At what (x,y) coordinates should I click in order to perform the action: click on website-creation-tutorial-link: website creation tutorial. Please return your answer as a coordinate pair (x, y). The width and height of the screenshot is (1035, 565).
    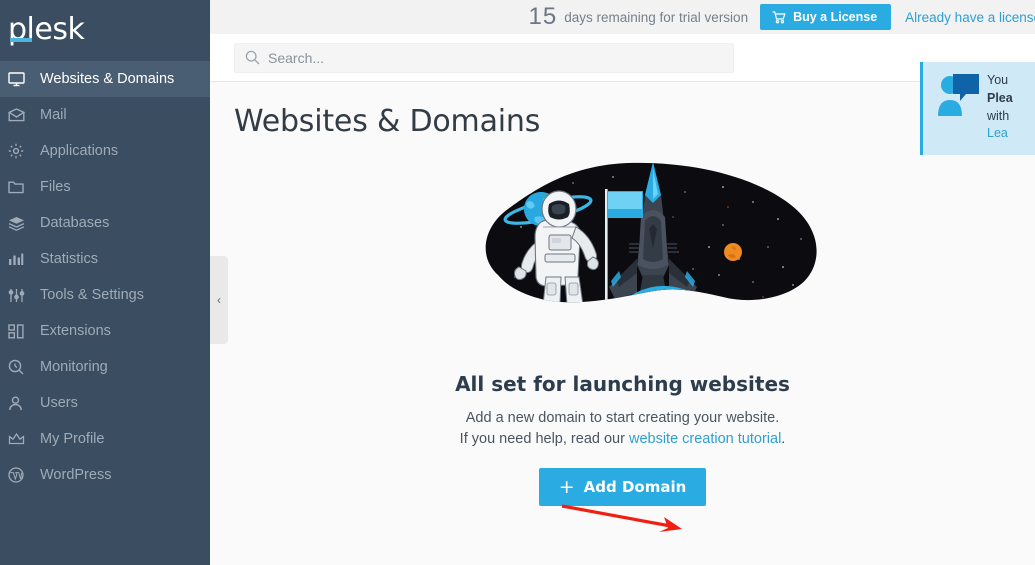
    Looking at the image, I should click on (705, 439).